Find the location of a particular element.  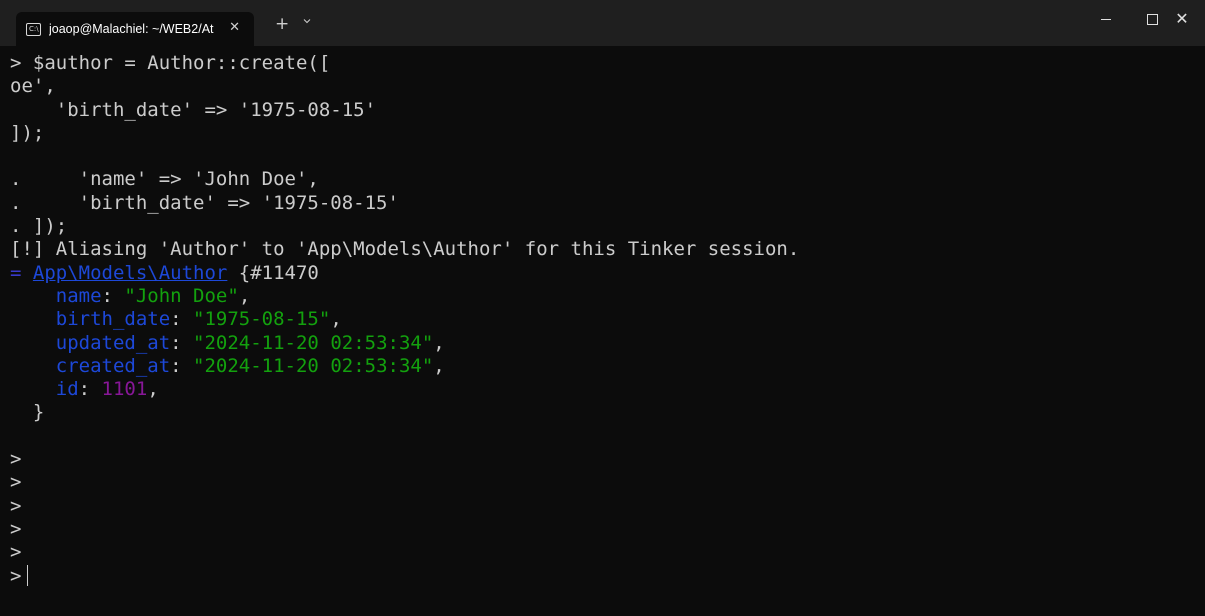

result-field: id: 1101, is located at coordinates (107, 389).